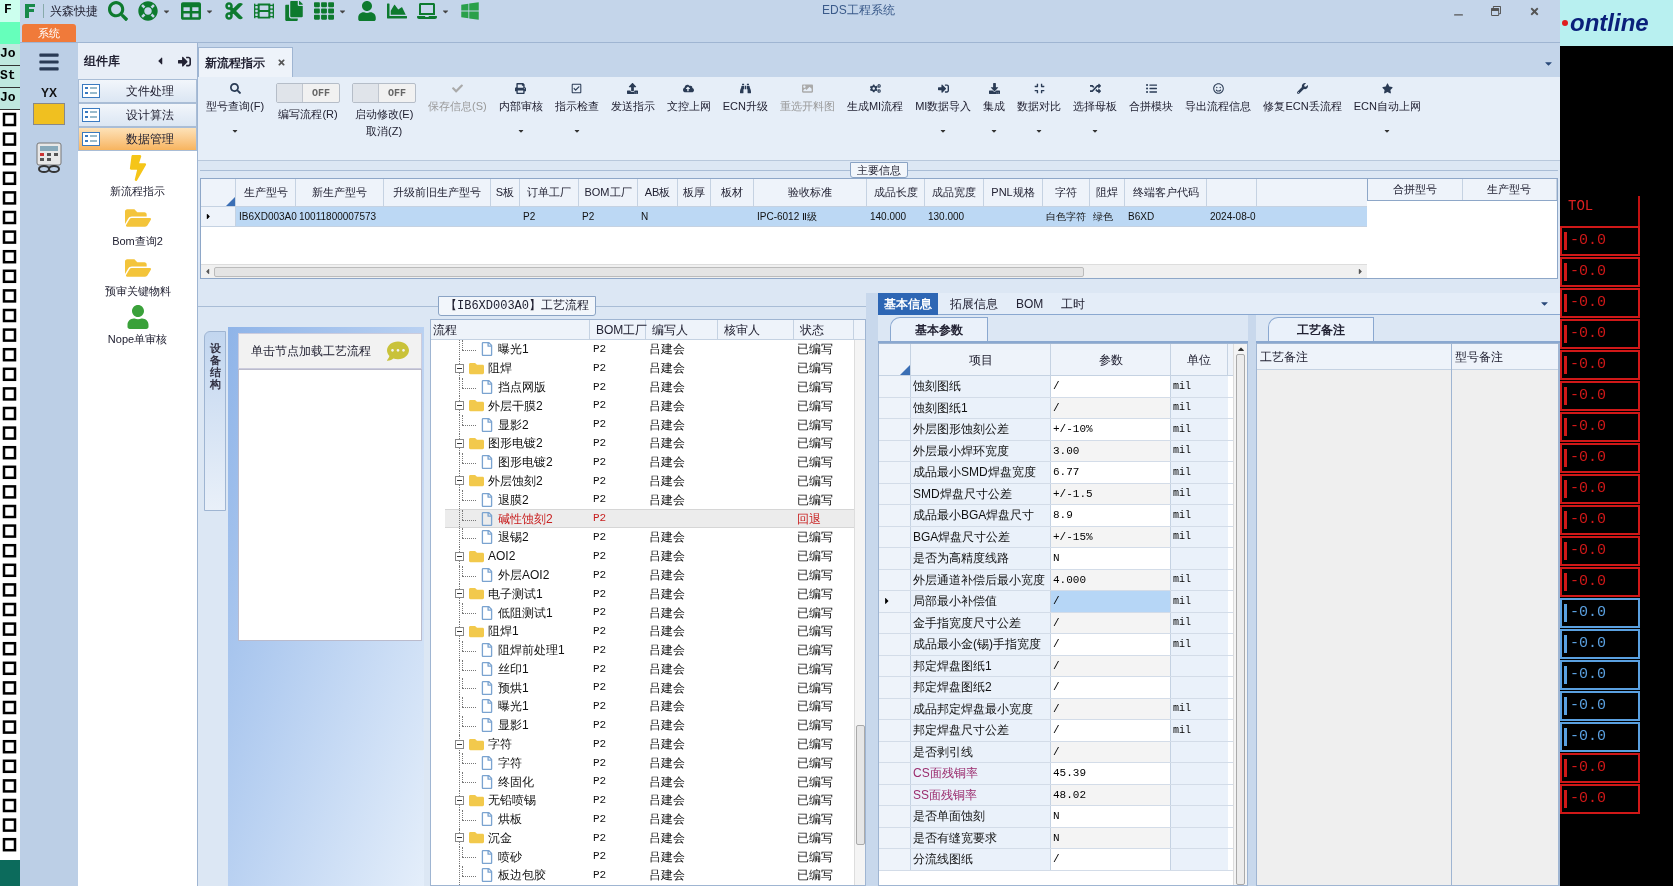 Image resolution: width=1673 pixels, height=886 pixels. I want to click on library-item: Nope单审核, so click(137, 326).